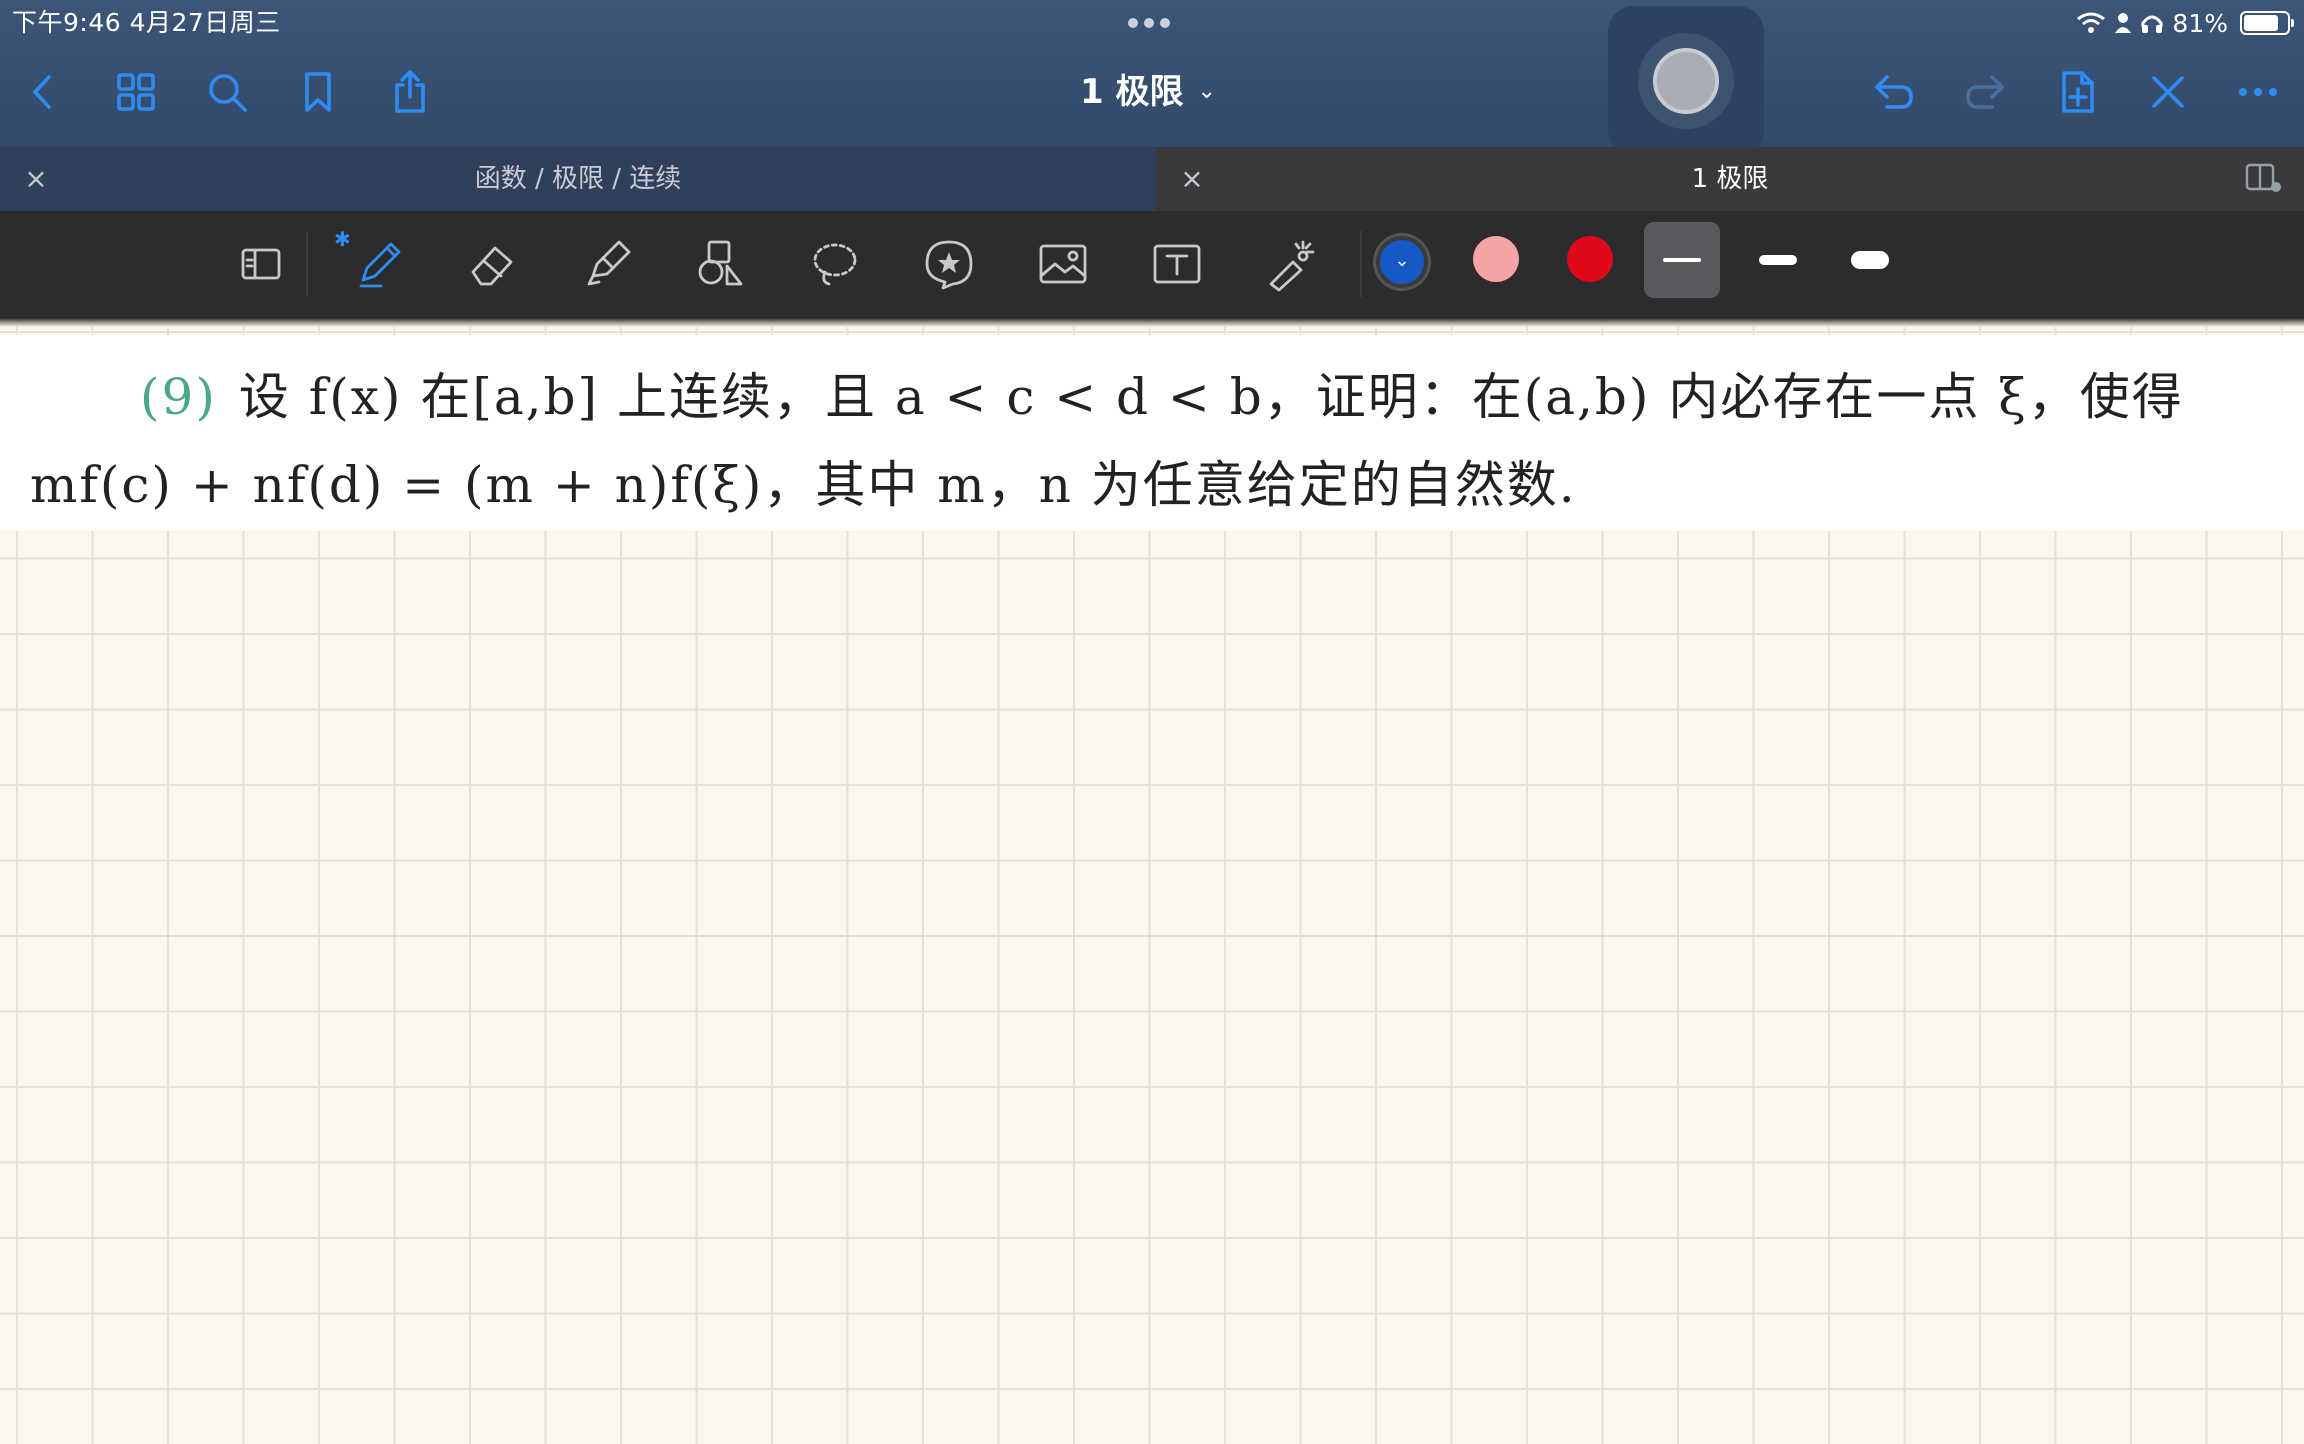 Image resolution: width=2304 pixels, height=1444 pixels. What do you see at coordinates (1894, 92) in the screenshot?
I see `undo-icon` at bounding box center [1894, 92].